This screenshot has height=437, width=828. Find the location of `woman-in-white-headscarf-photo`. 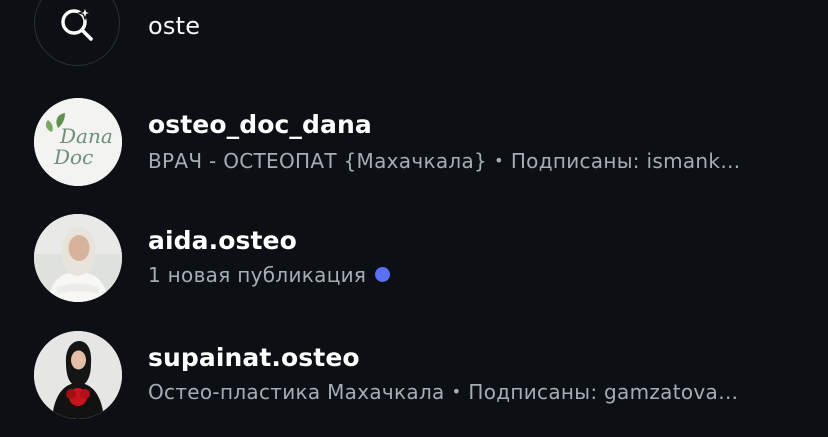

woman-in-white-headscarf-photo is located at coordinates (78, 258).